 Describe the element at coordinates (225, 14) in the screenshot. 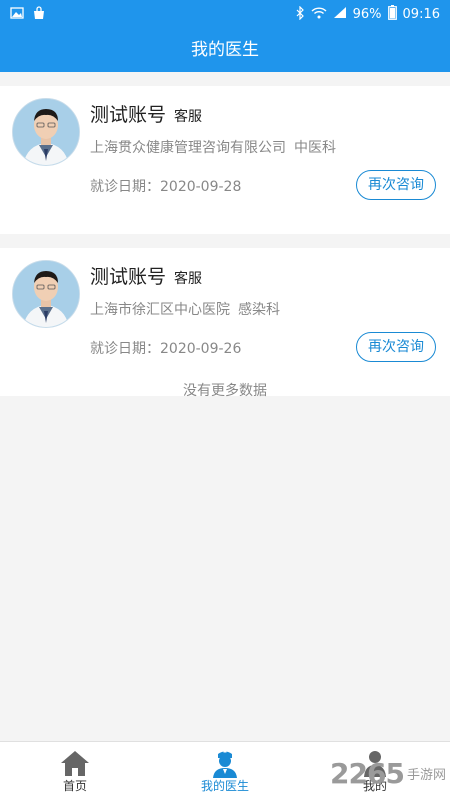

I see `status-bar: 96% 09:16` at that location.